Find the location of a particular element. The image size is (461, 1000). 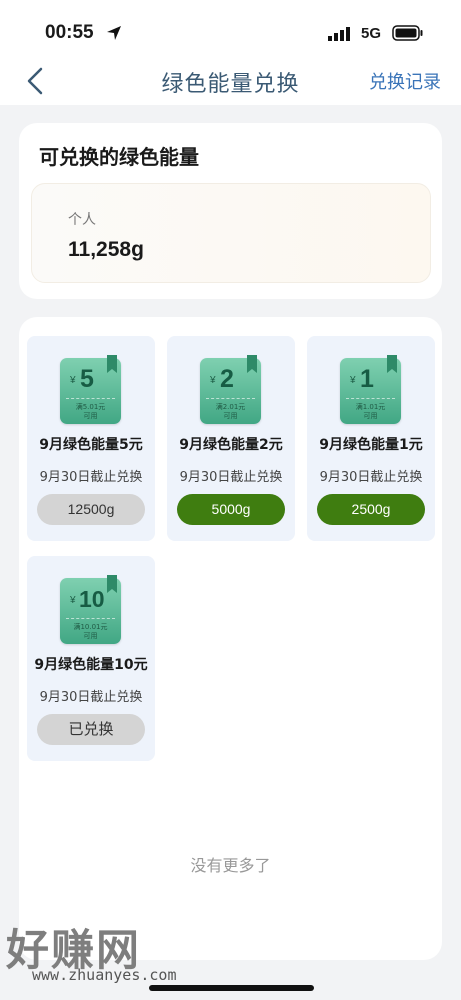

coupon-image: ¥ 10 满10.01元 可用 is located at coordinates (90, 609).